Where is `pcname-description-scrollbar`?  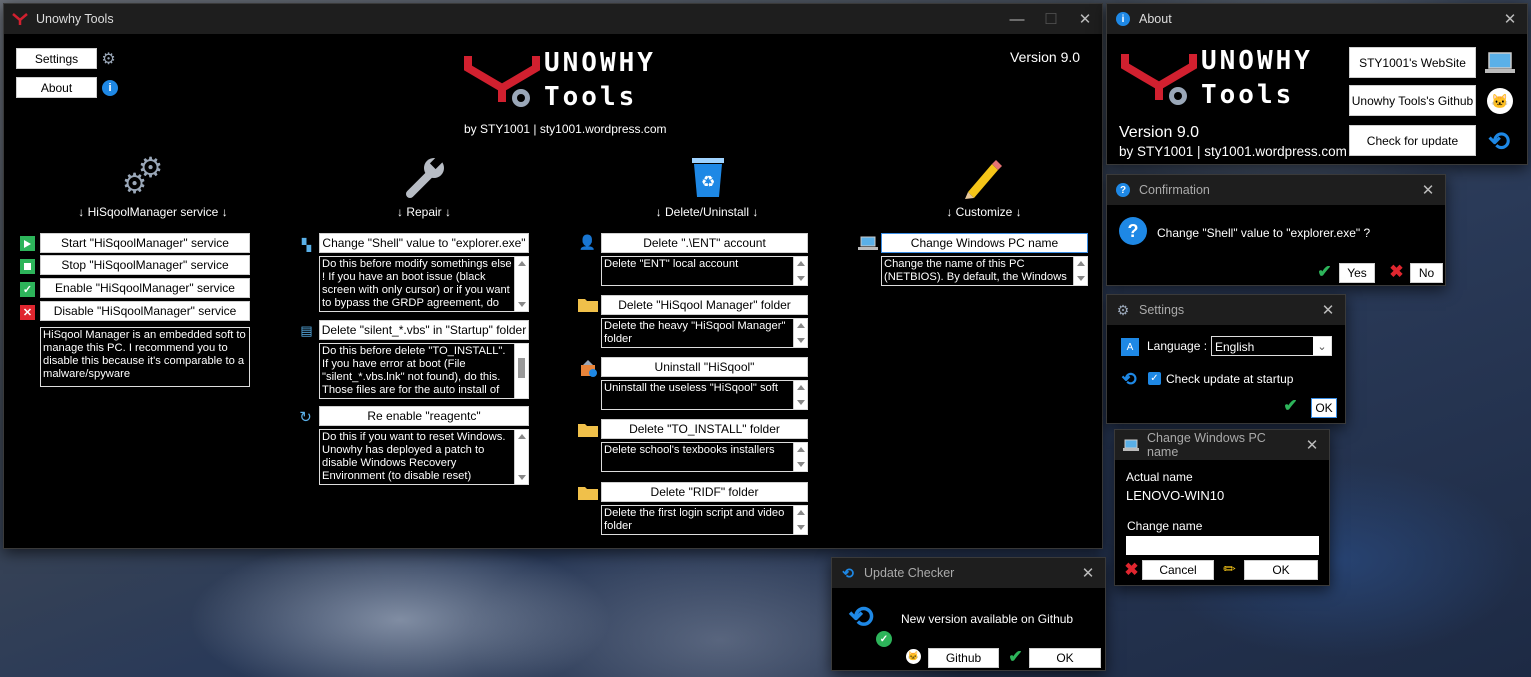 pcname-description-scrollbar is located at coordinates (1080, 271).